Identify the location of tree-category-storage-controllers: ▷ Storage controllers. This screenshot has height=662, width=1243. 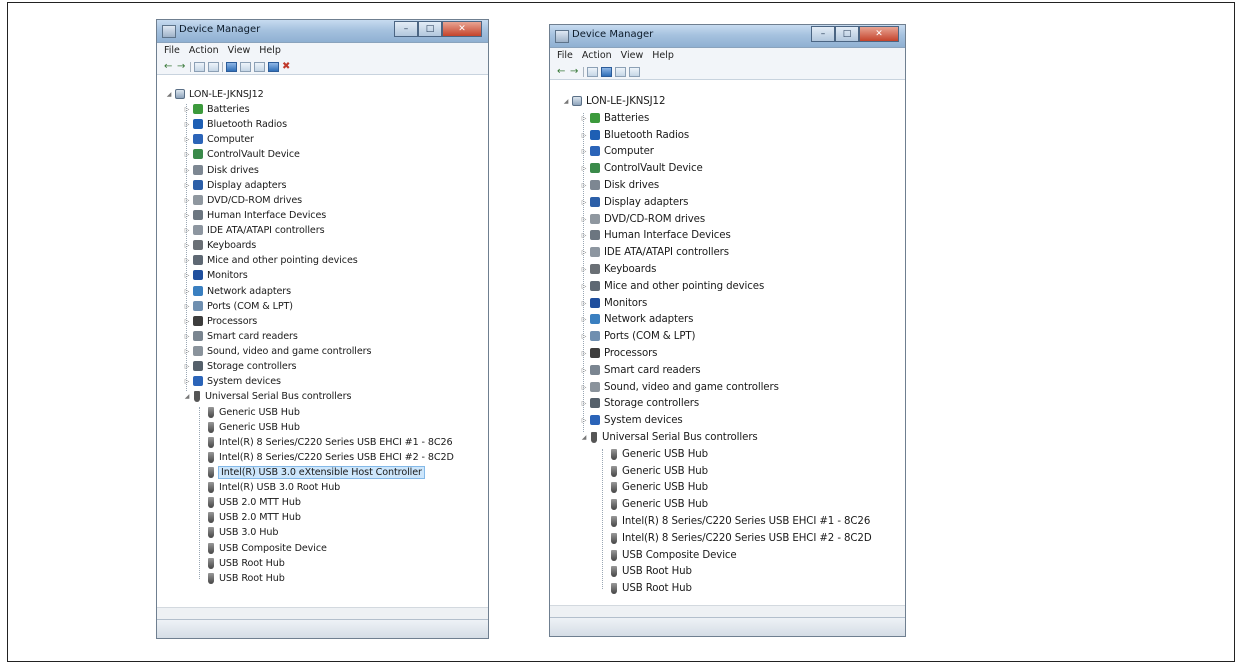
(640, 403).